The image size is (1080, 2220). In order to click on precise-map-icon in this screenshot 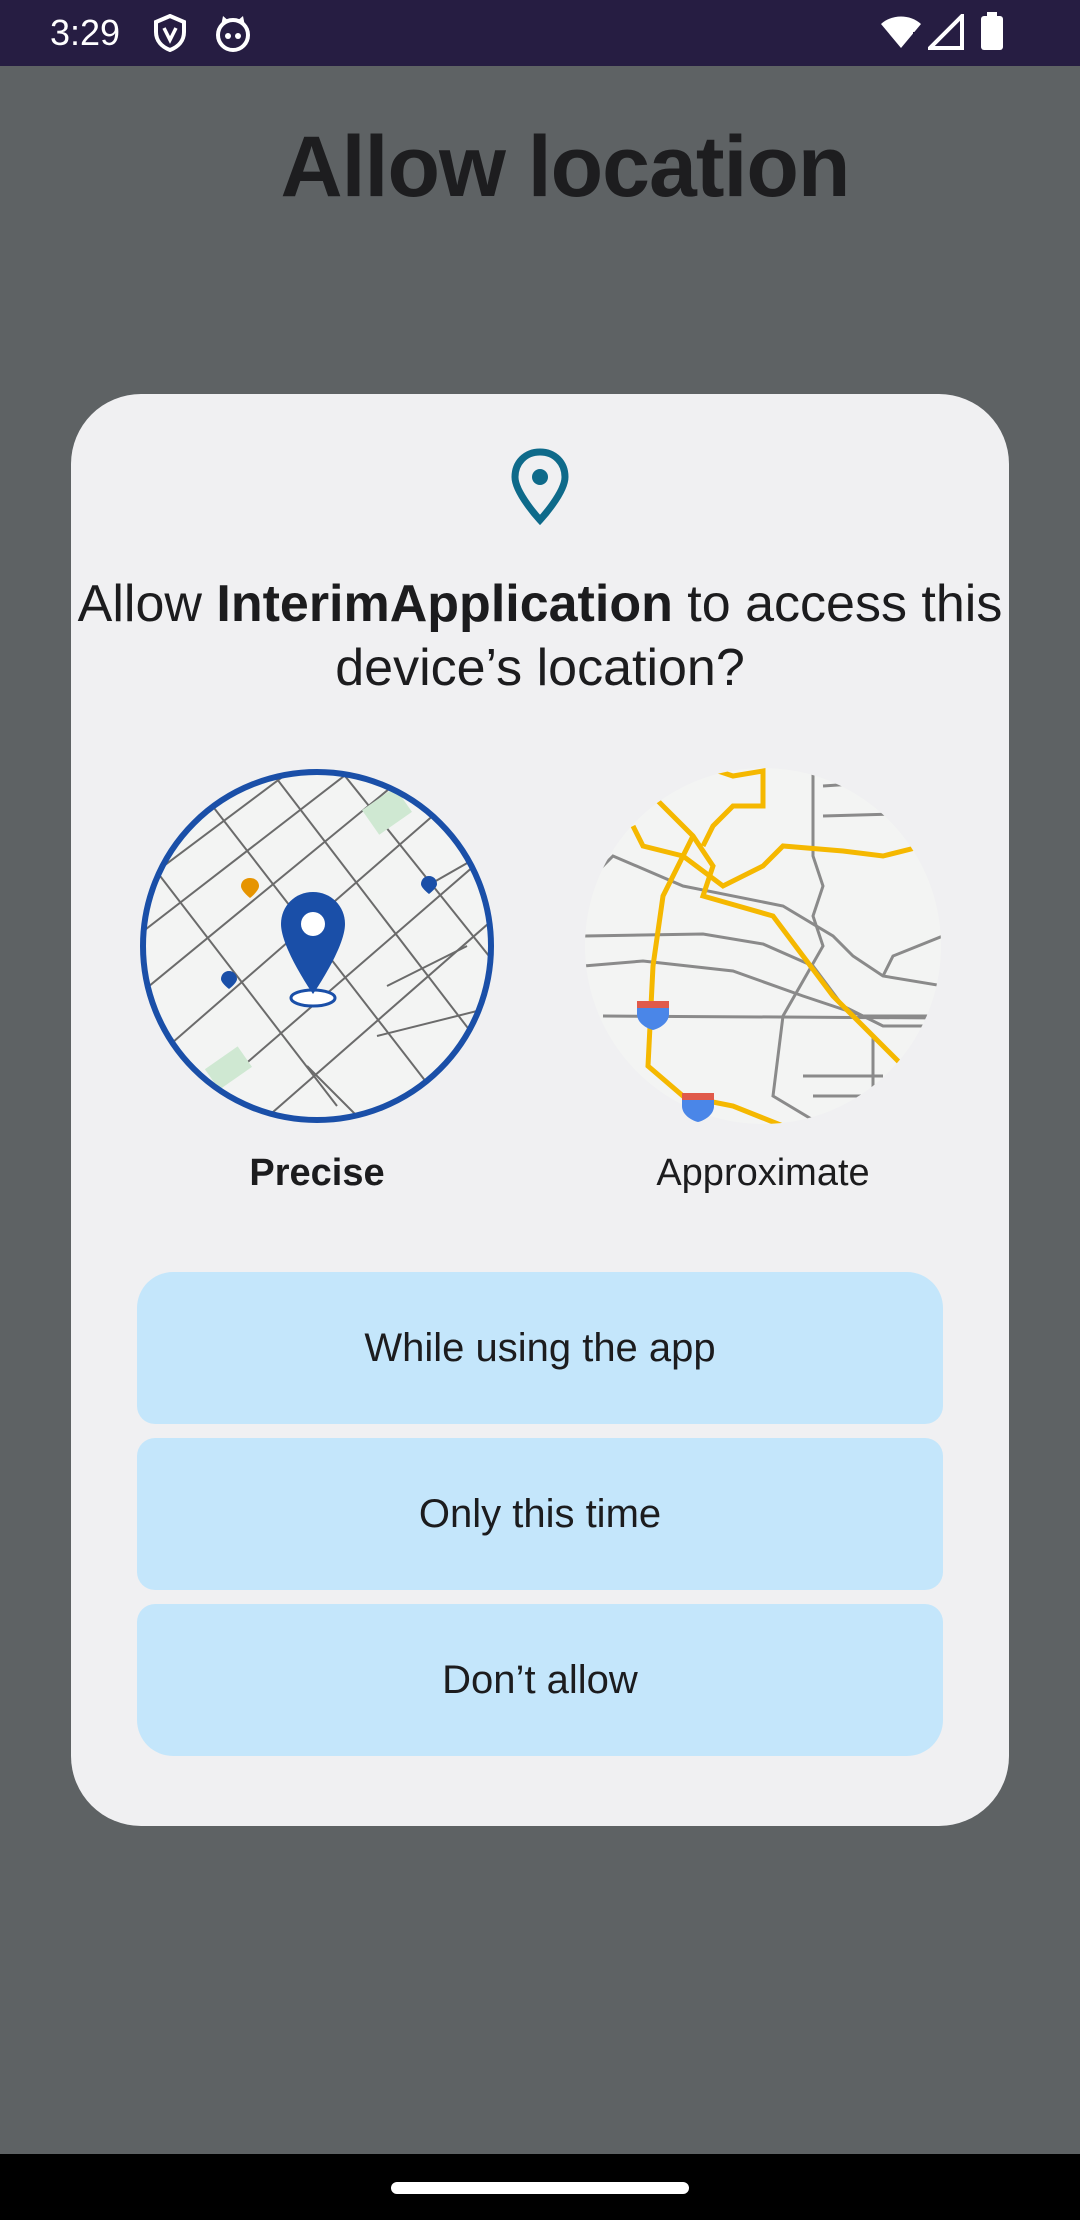, I will do `click(317, 946)`.